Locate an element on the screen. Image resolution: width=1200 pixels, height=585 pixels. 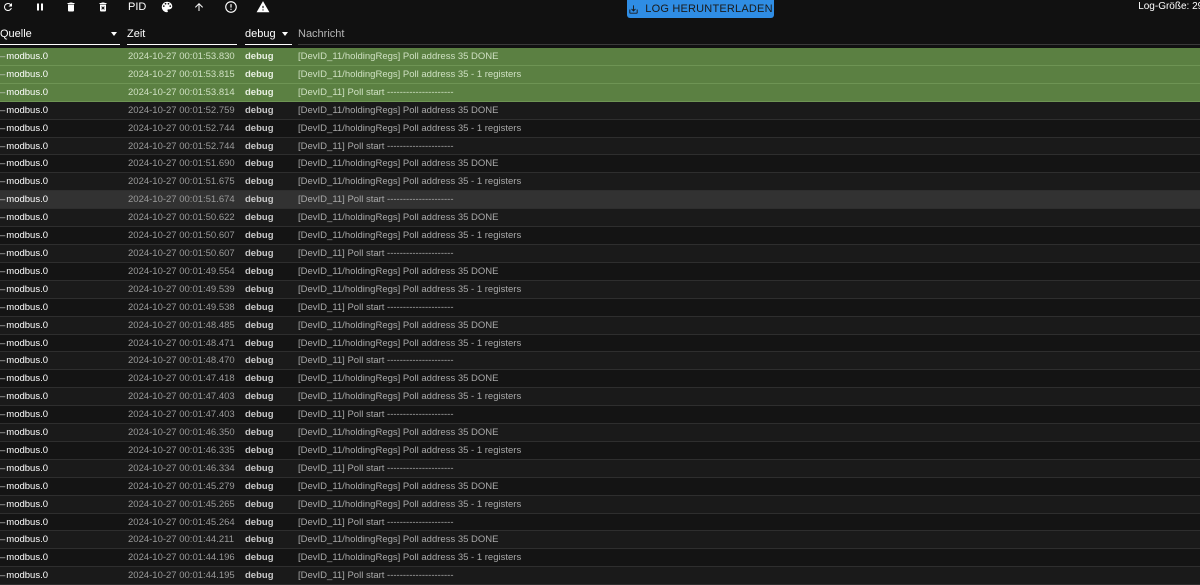
log-time: 2024-10-27 00:01:53.815 is located at coordinates (181, 74).